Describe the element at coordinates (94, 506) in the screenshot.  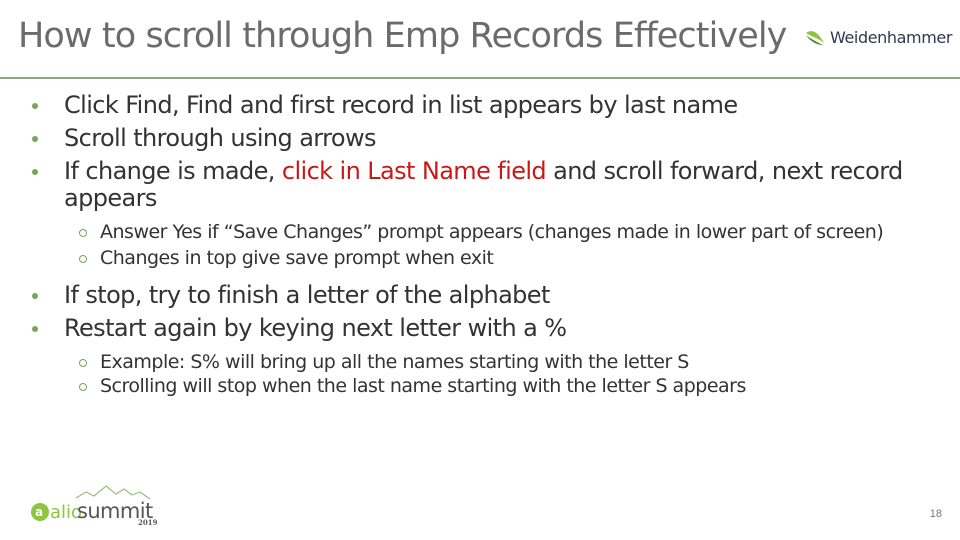
I see `mountain-summit-icon: a alio summit 2019` at that location.